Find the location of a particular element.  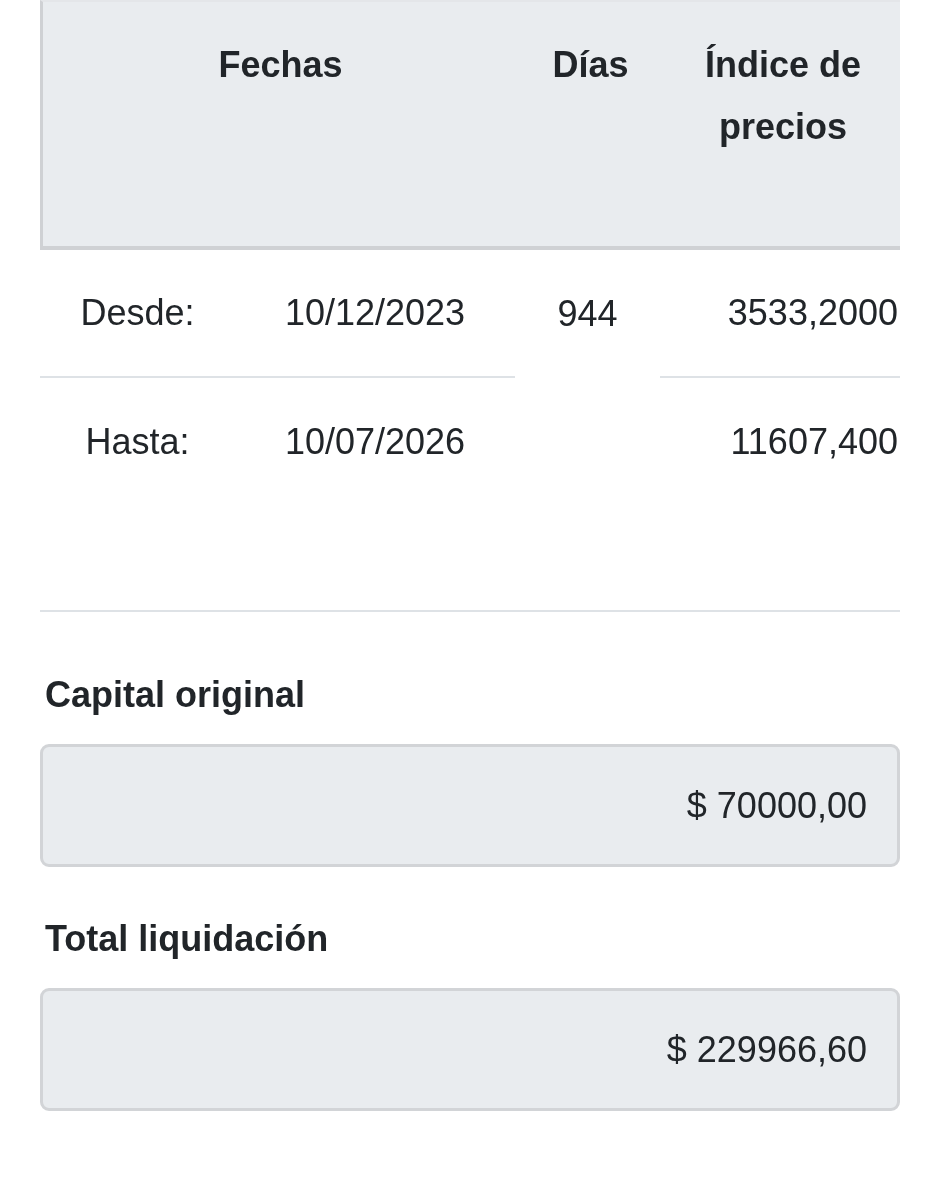

amount-field: $ 229966,60 is located at coordinates (470, 1049).